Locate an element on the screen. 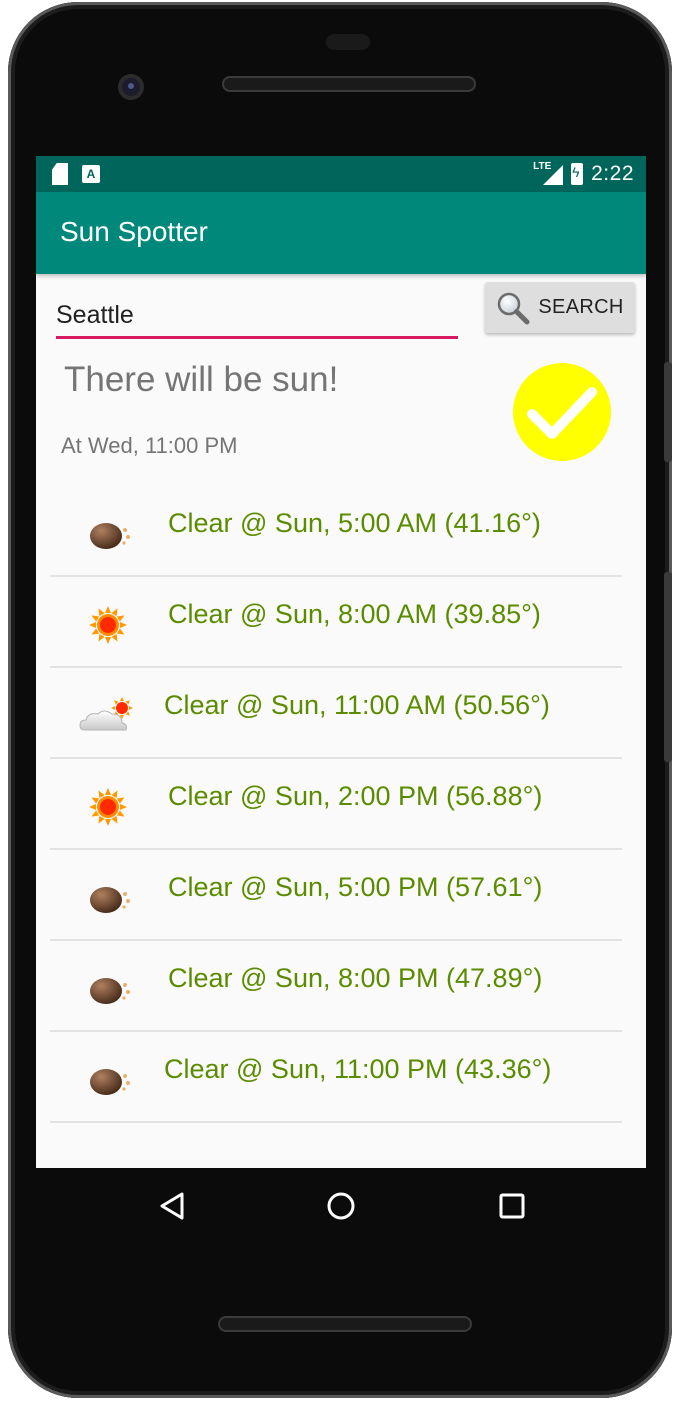 This screenshot has height=1404, width=680. forecast-text: Clear @ Sun, 5:00 AM (41.16°) is located at coordinates (354, 523).